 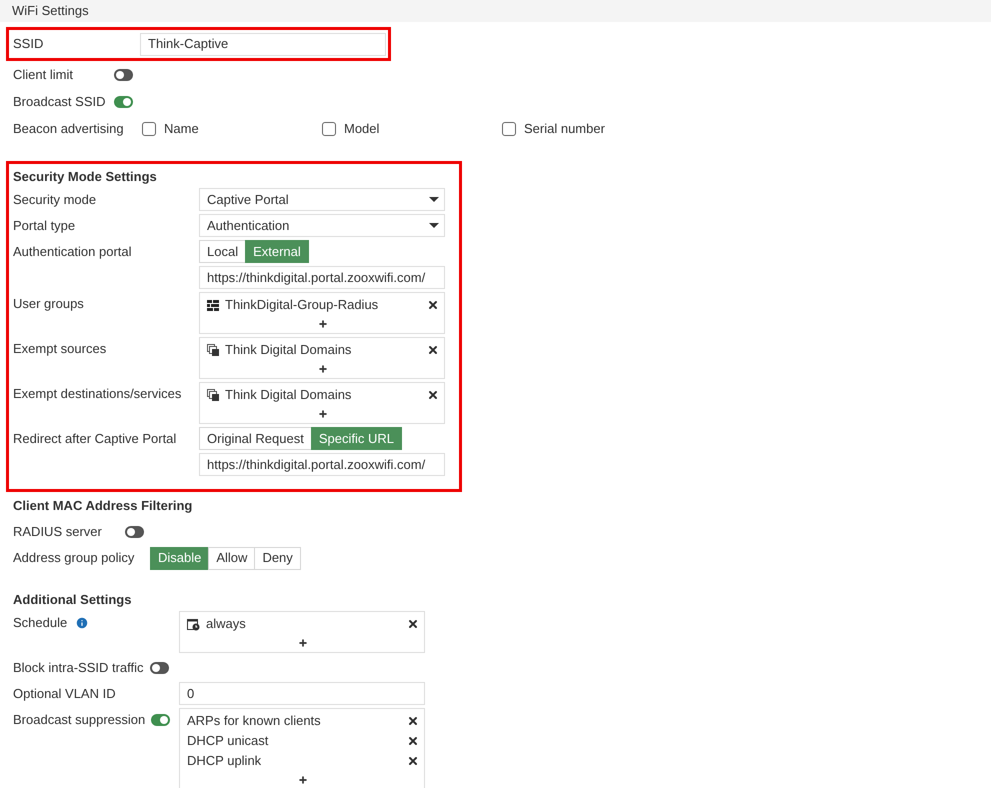 I want to click on list-field: always, so click(x=302, y=632).